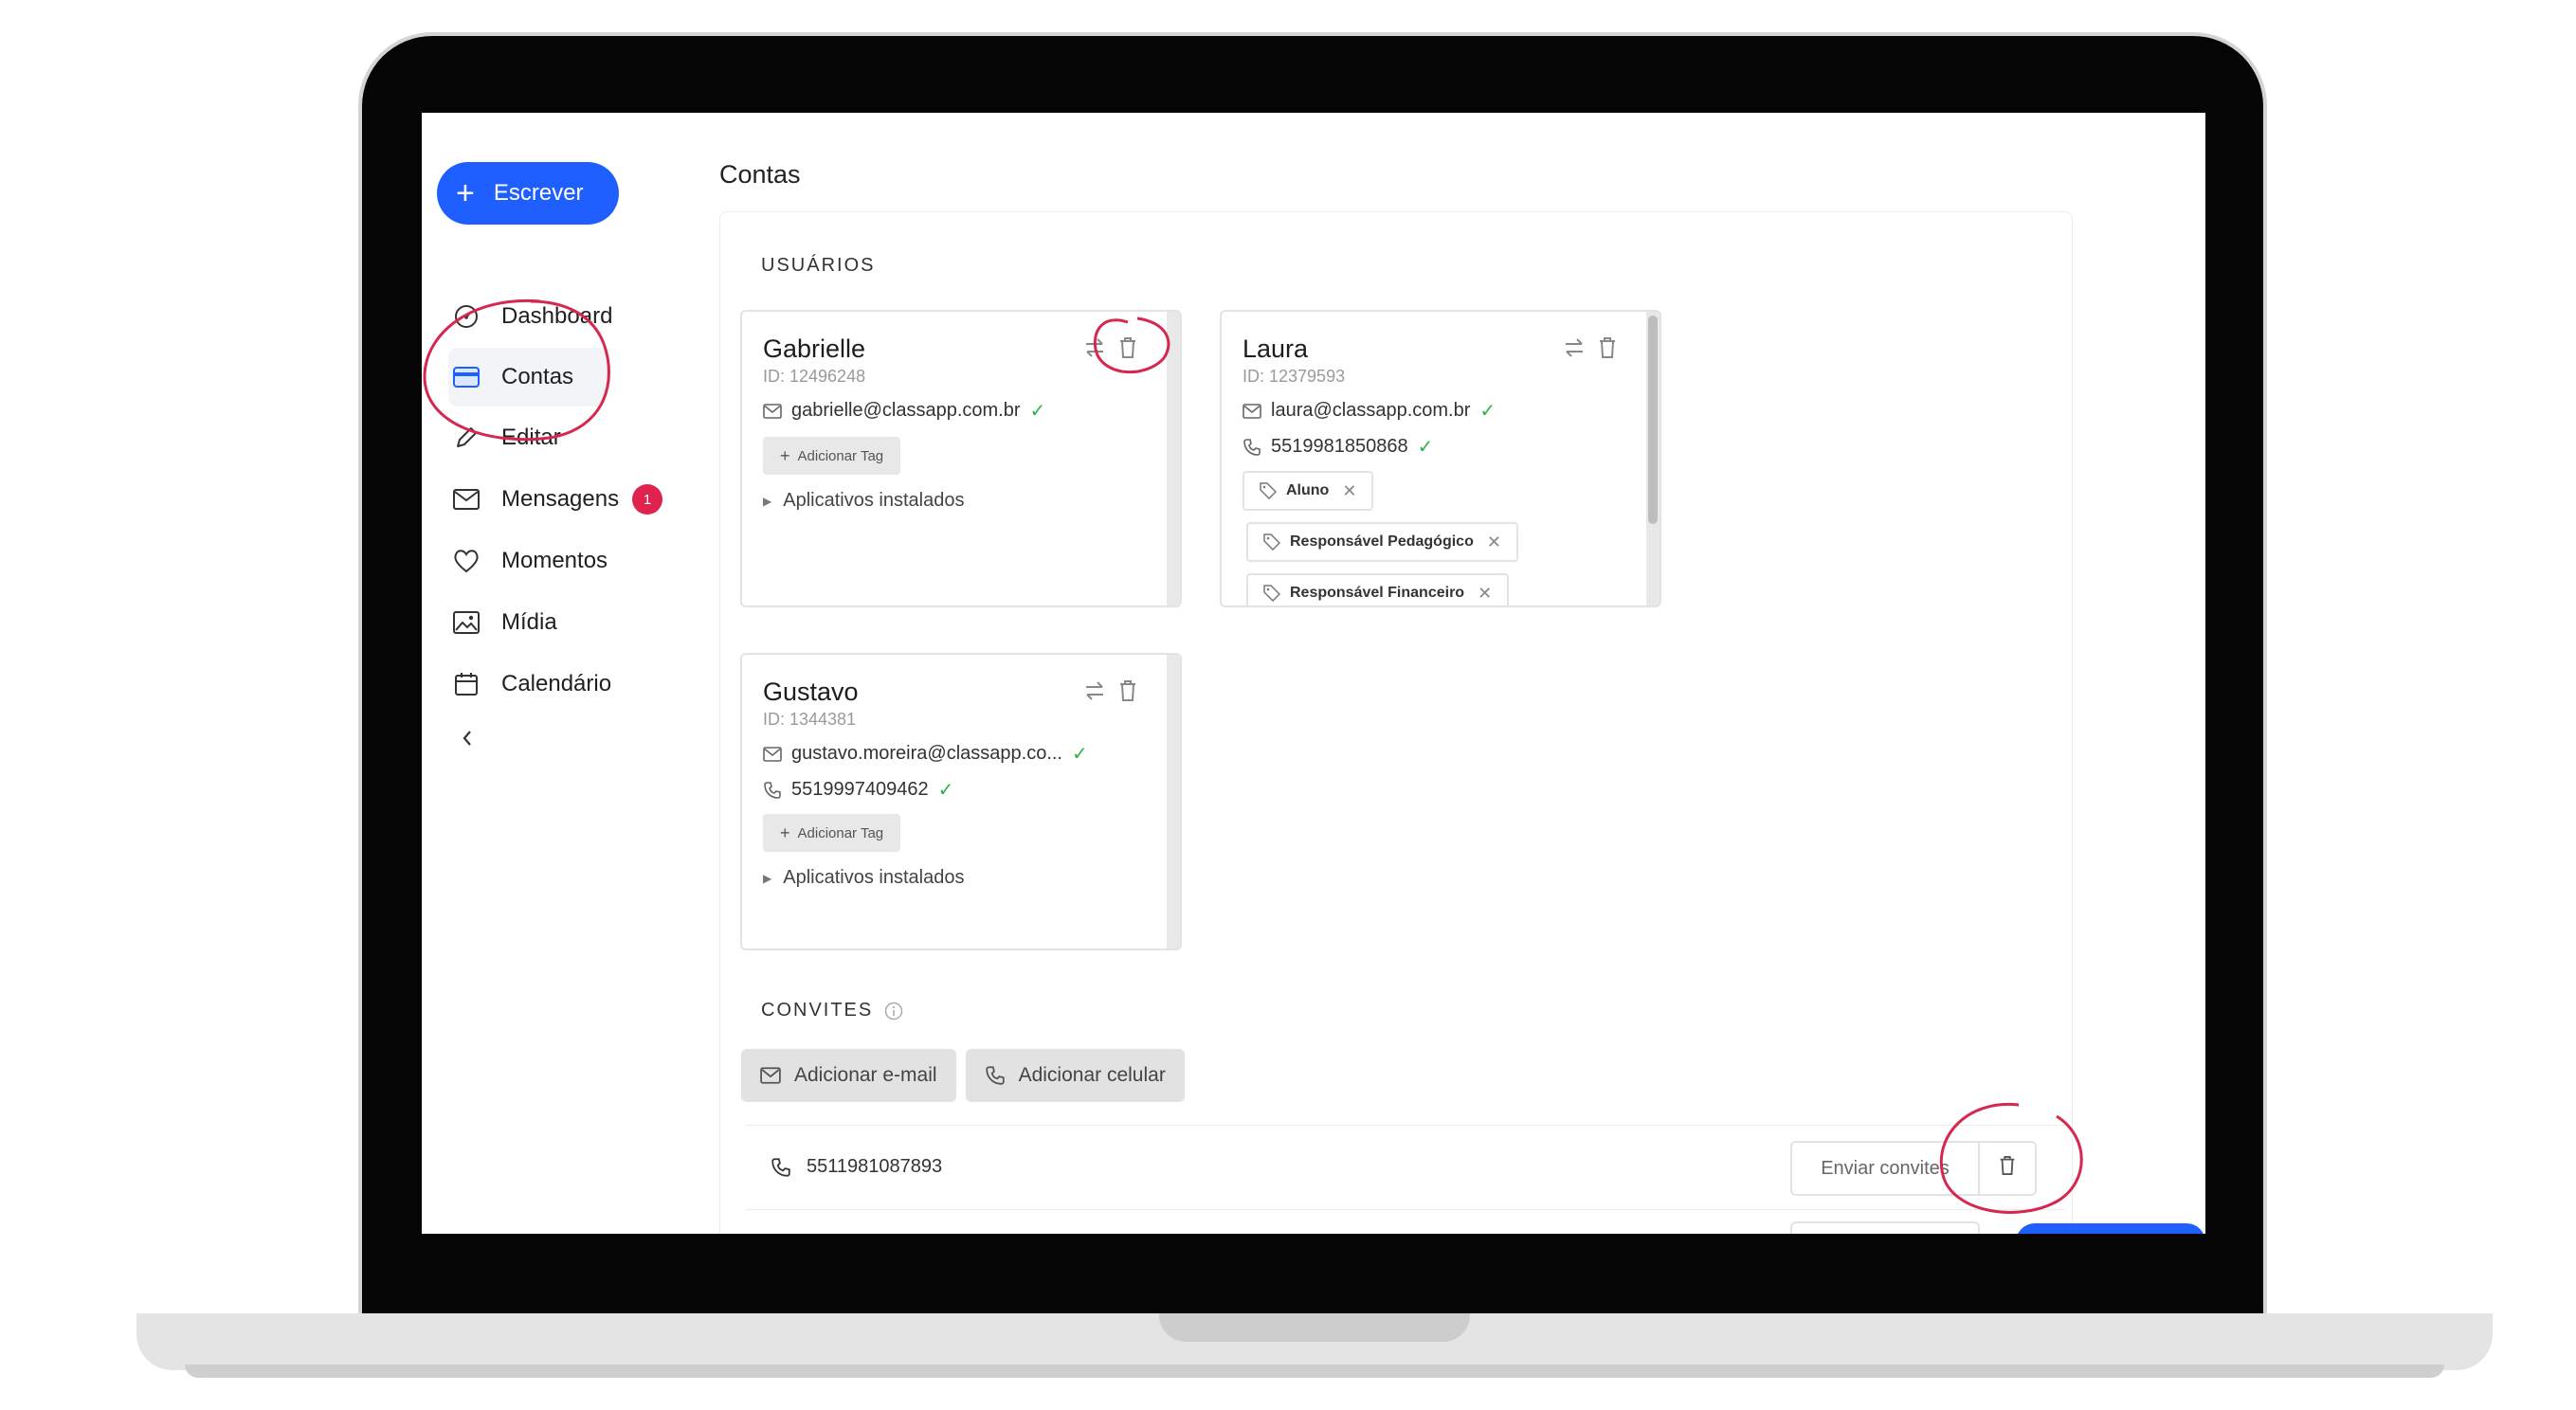 The image size is (2576, 1410). Describe the element at coordinates (1131, 345) in the screenshot. I see `annotation-circle-trash` at that location.